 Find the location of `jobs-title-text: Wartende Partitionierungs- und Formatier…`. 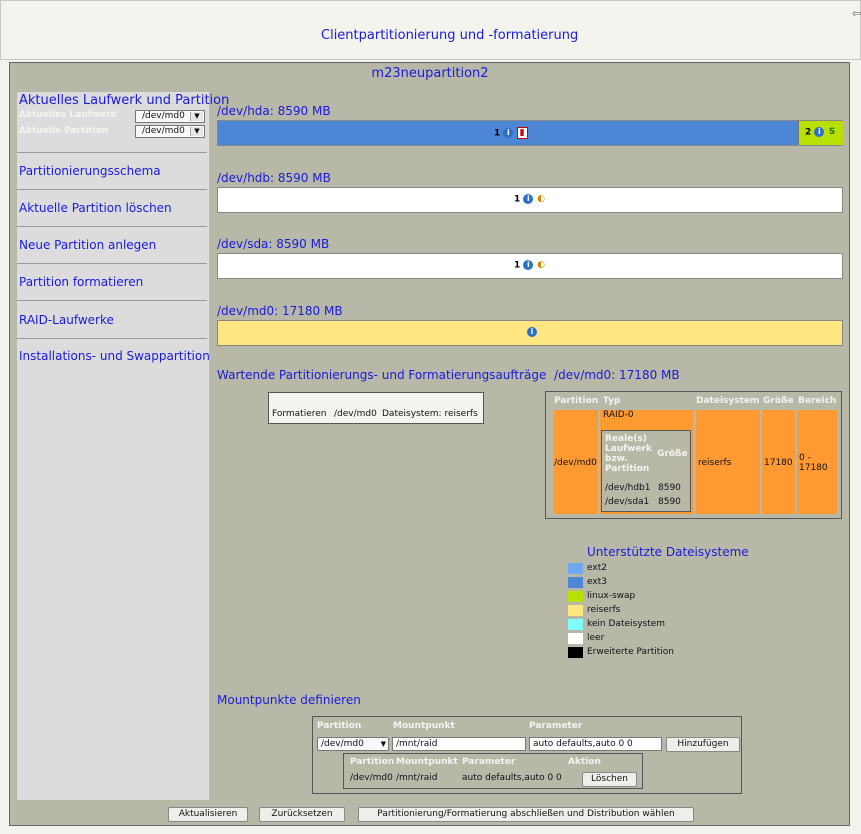

jobs-title-text: Wartende Partitionierungs- und Formatier… is located at coordinates (382, 375).